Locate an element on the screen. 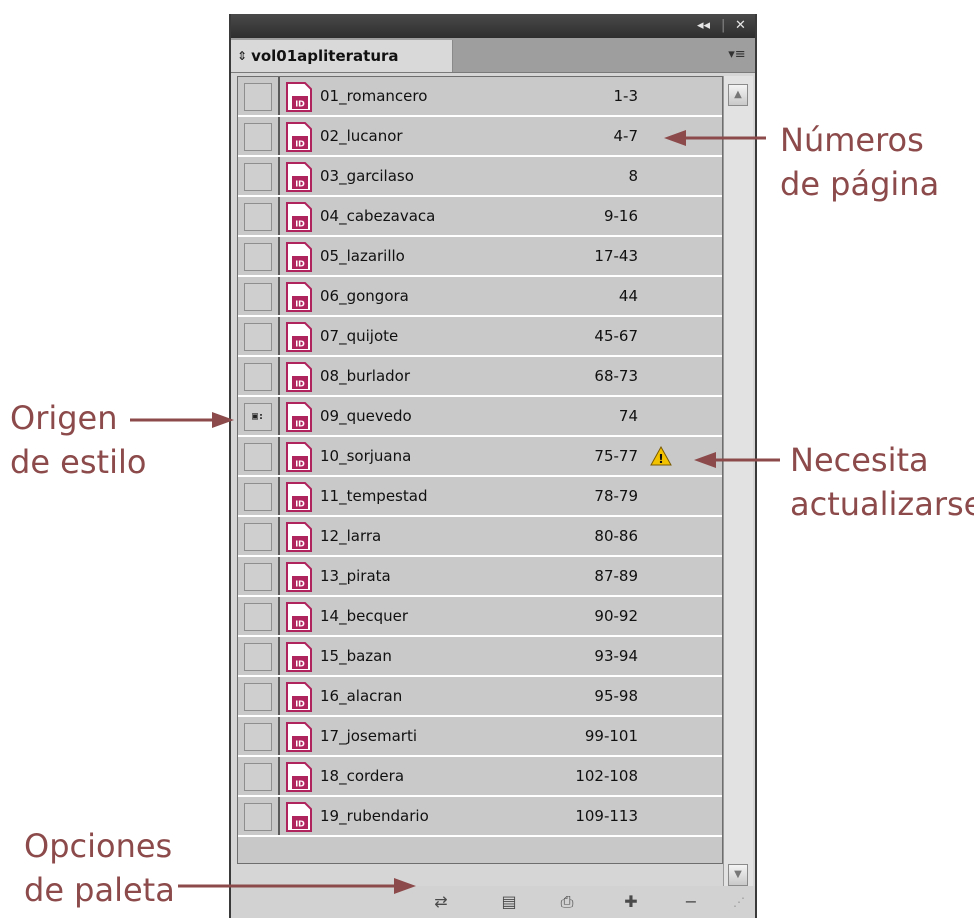 The width and height of the screenshot is (974, 918). tab-strip: ⇕ vol01apliteratura ▾≡ is located at coordinates (493, 55).